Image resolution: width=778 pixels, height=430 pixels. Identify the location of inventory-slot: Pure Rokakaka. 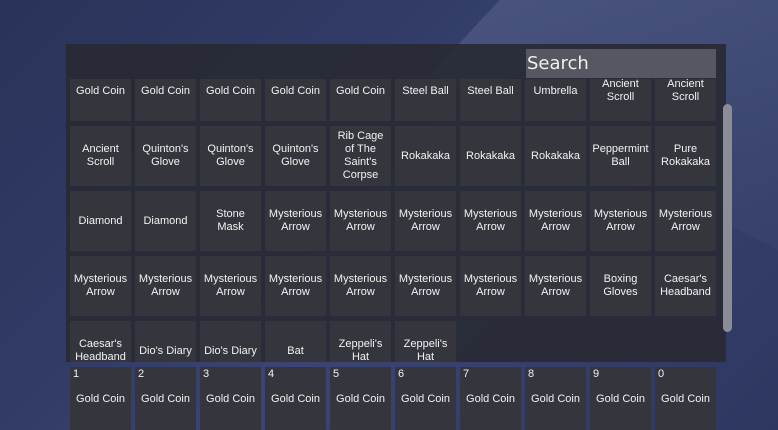
(685, 156).